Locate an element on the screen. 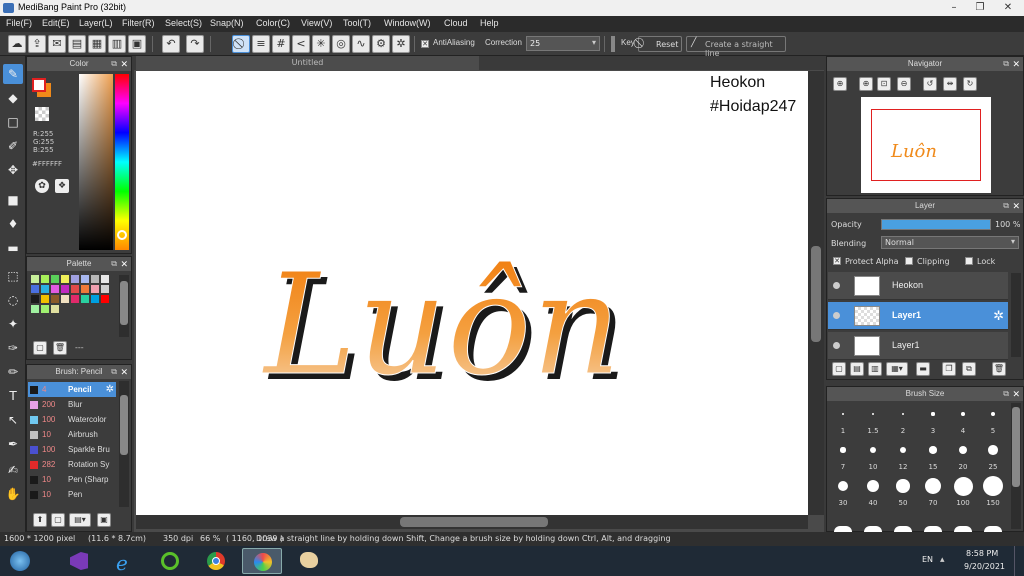  color-wheel-icon: ✿ is located at coordinates (42, 186).